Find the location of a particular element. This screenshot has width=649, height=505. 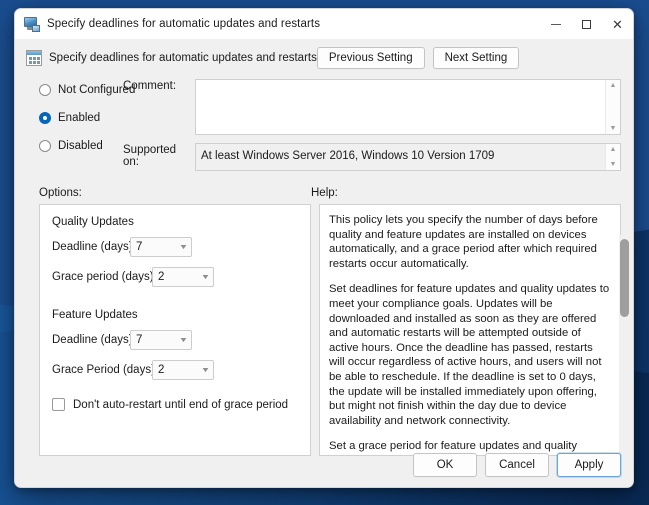

help-label: Help: is located at coordinates (324, 193).